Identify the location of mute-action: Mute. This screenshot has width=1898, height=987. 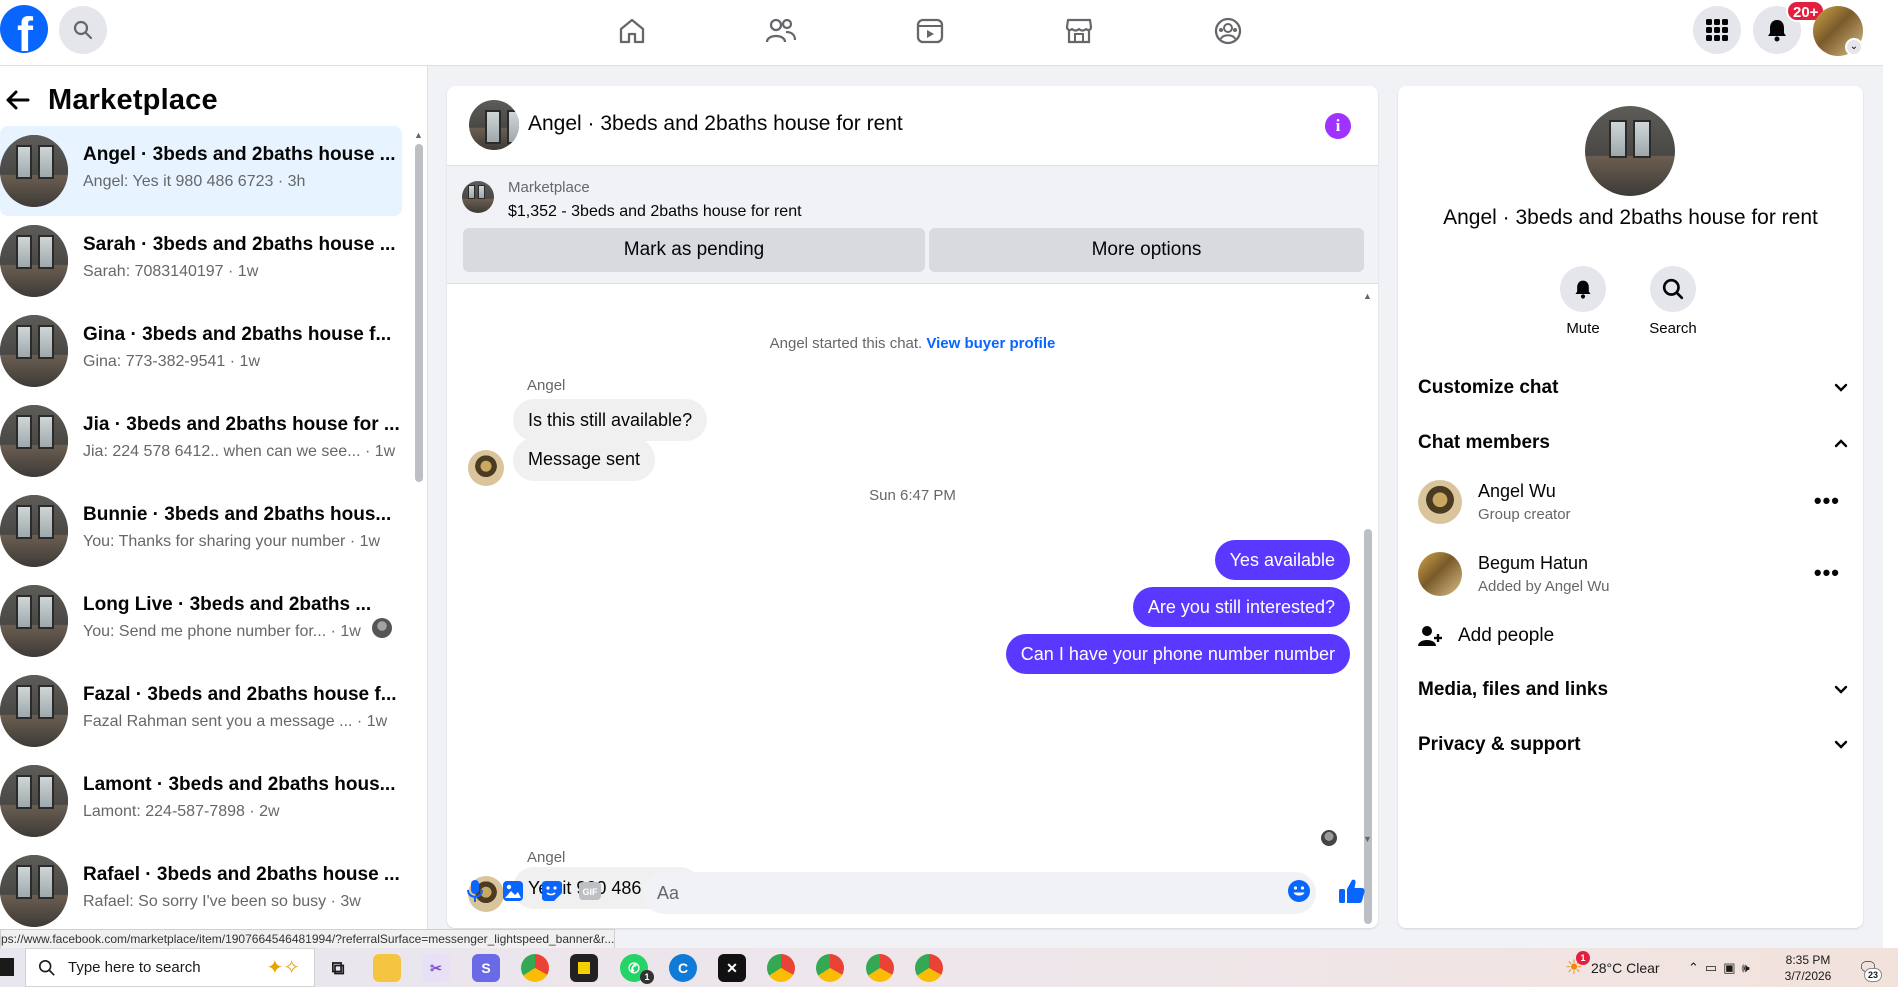
(1583, 301).